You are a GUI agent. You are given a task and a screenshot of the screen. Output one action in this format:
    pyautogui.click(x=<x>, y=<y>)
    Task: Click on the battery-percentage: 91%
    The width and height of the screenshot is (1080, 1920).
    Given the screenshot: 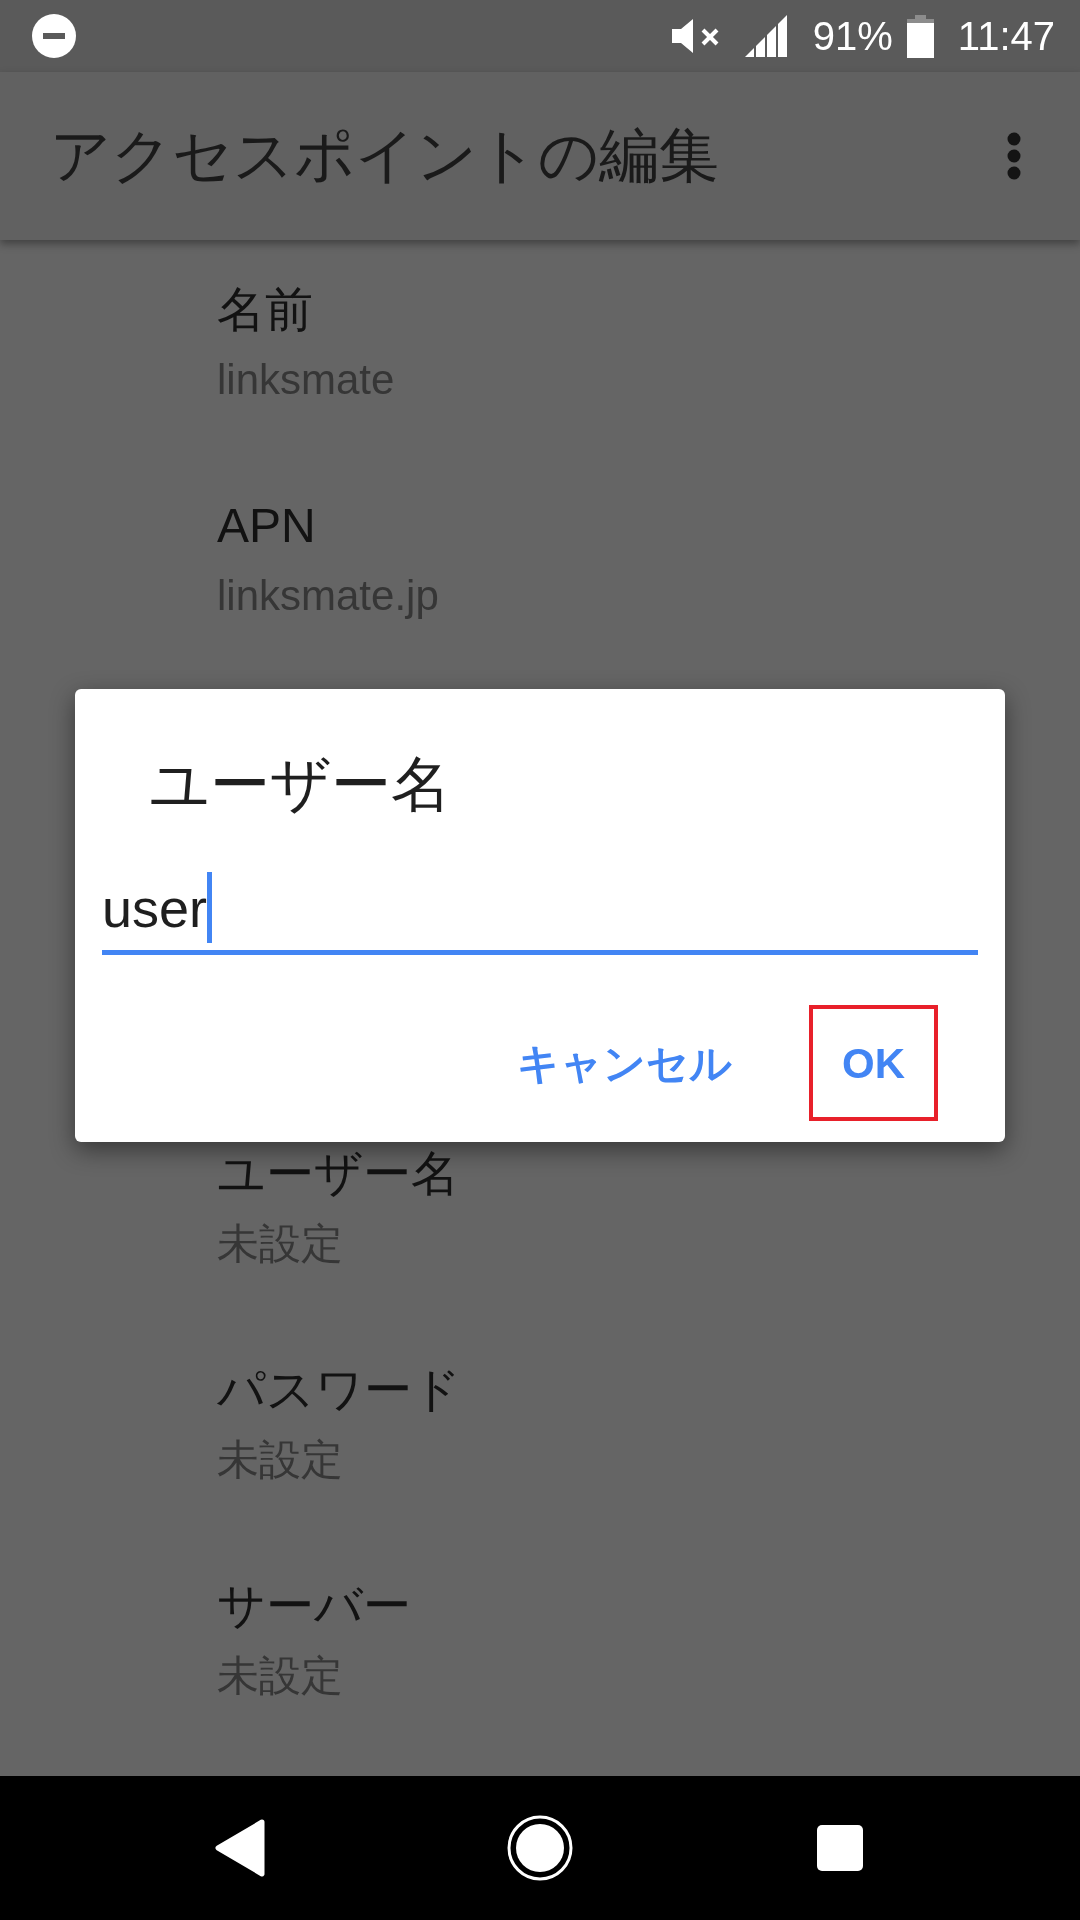 What is the action you would take?
    pyautogui.click(x=852, y=36)
    